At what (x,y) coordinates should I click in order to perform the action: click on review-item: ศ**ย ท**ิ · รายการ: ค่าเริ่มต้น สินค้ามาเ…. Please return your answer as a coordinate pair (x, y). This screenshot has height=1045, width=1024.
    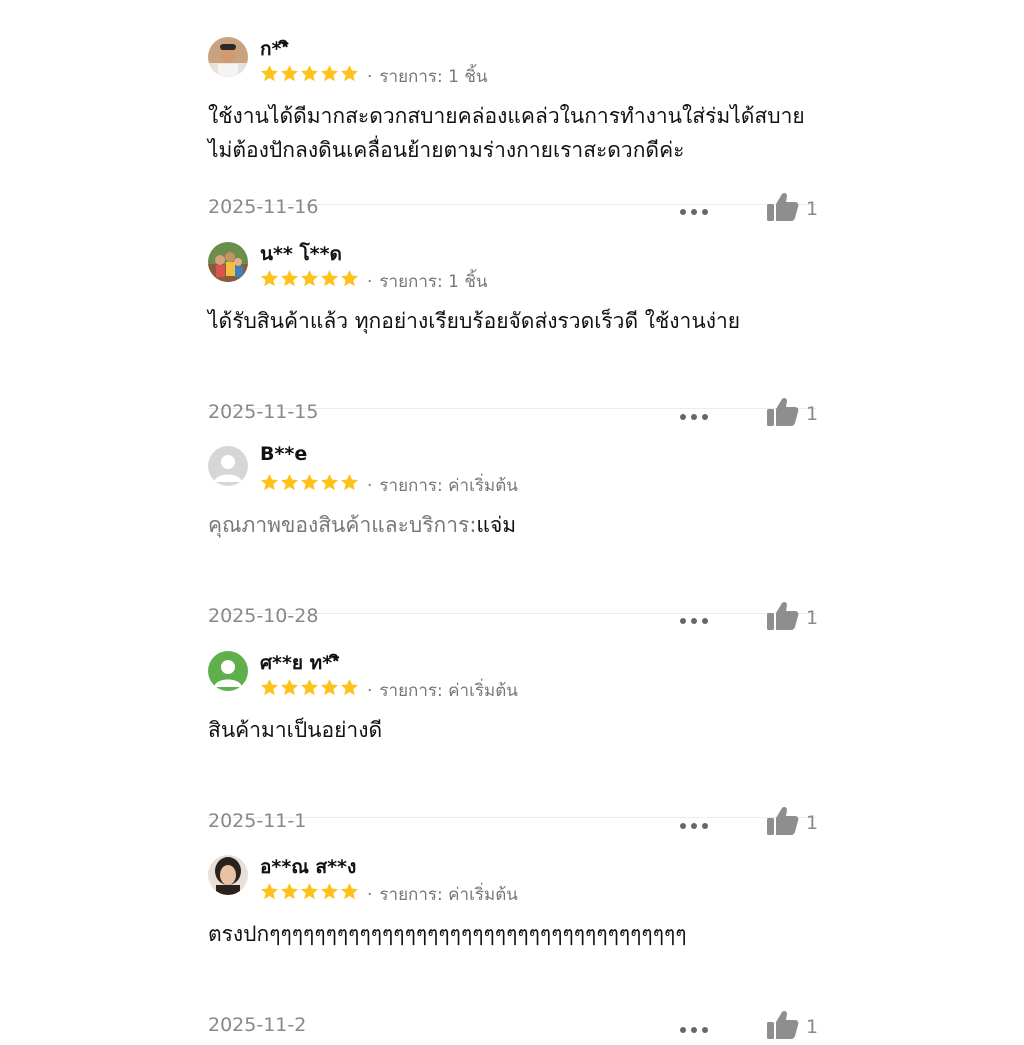
    Looking at the image, I should click on (513, 724).